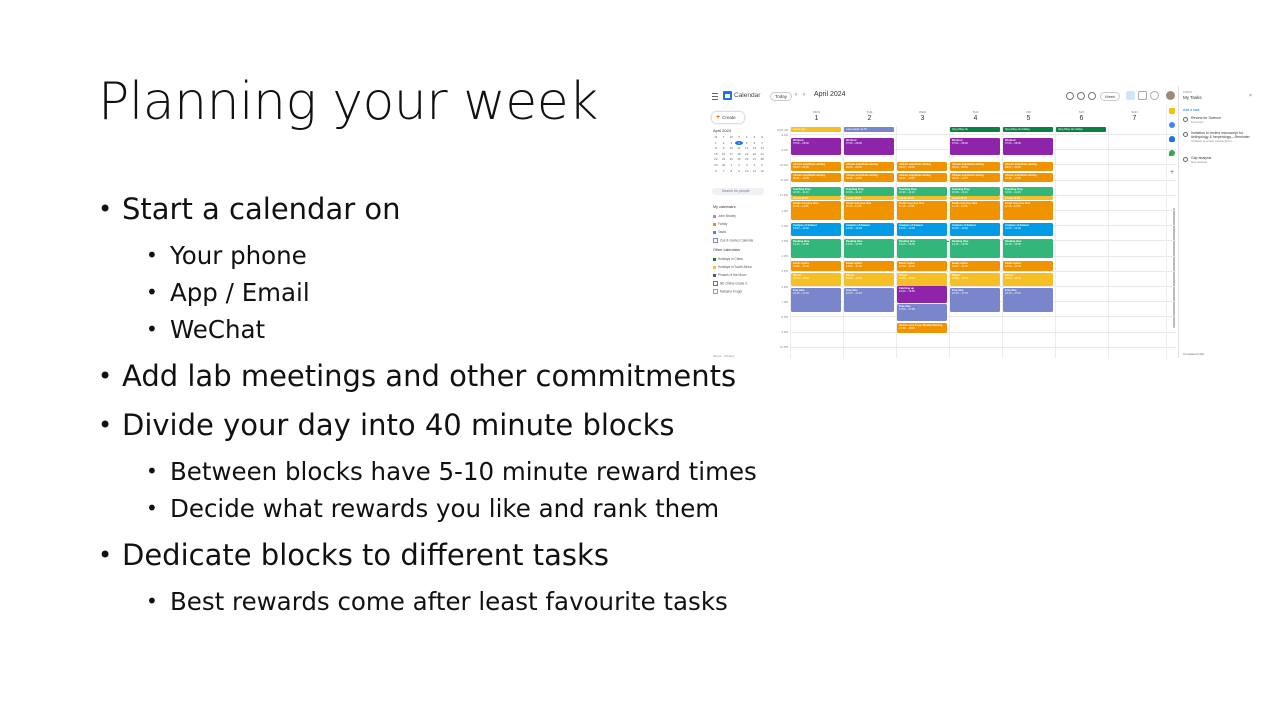  What do you see at coordinates (724, 165) in the screenshot?
I see `mini-day: 30` at bounding box center [724, 165].